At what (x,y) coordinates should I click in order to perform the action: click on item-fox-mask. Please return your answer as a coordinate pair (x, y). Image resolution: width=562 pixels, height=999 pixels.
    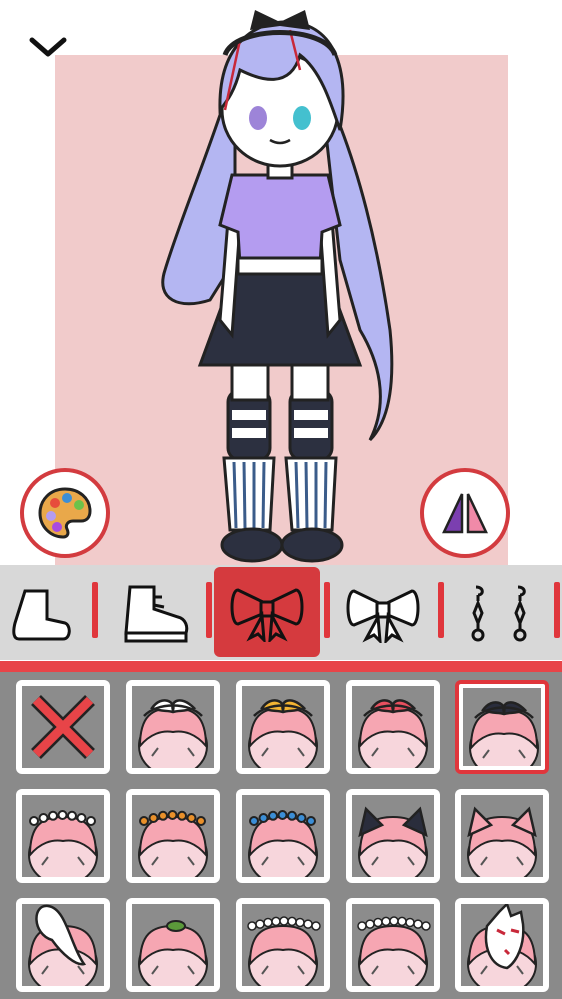
    Looking at the image, I should click on (502, 945).